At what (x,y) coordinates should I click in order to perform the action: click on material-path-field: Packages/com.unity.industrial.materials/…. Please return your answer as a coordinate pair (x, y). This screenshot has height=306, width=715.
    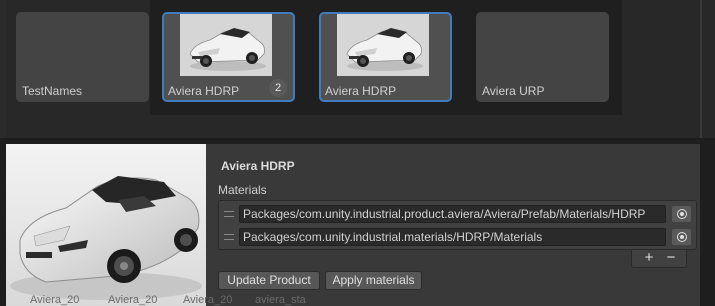
    Looking at the image, I should click on (452, 237).